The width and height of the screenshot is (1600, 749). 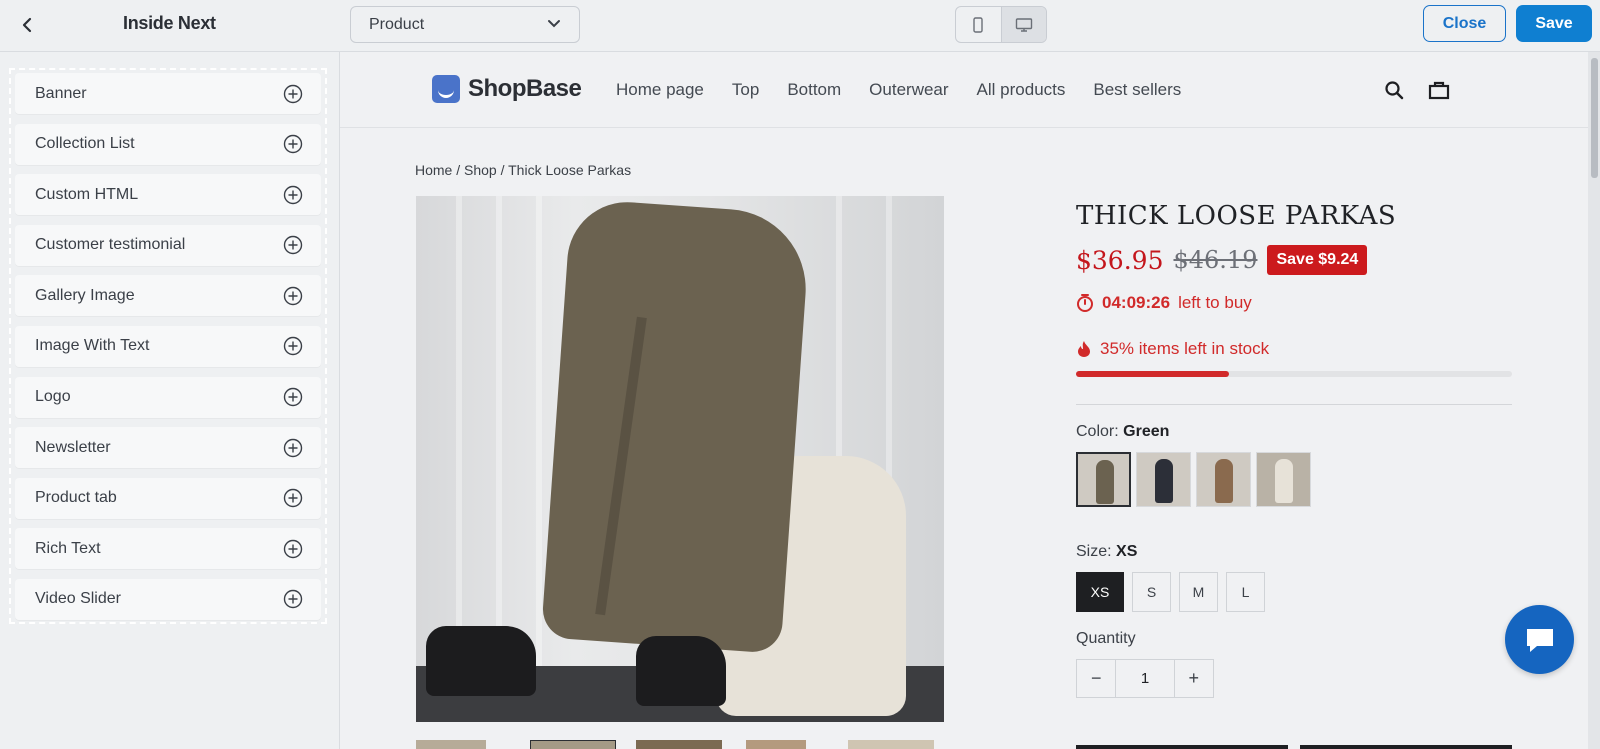 I want to click on breadcrumb: Home / Shop / Thick Loose Parkas, so click(x=523, y=170).